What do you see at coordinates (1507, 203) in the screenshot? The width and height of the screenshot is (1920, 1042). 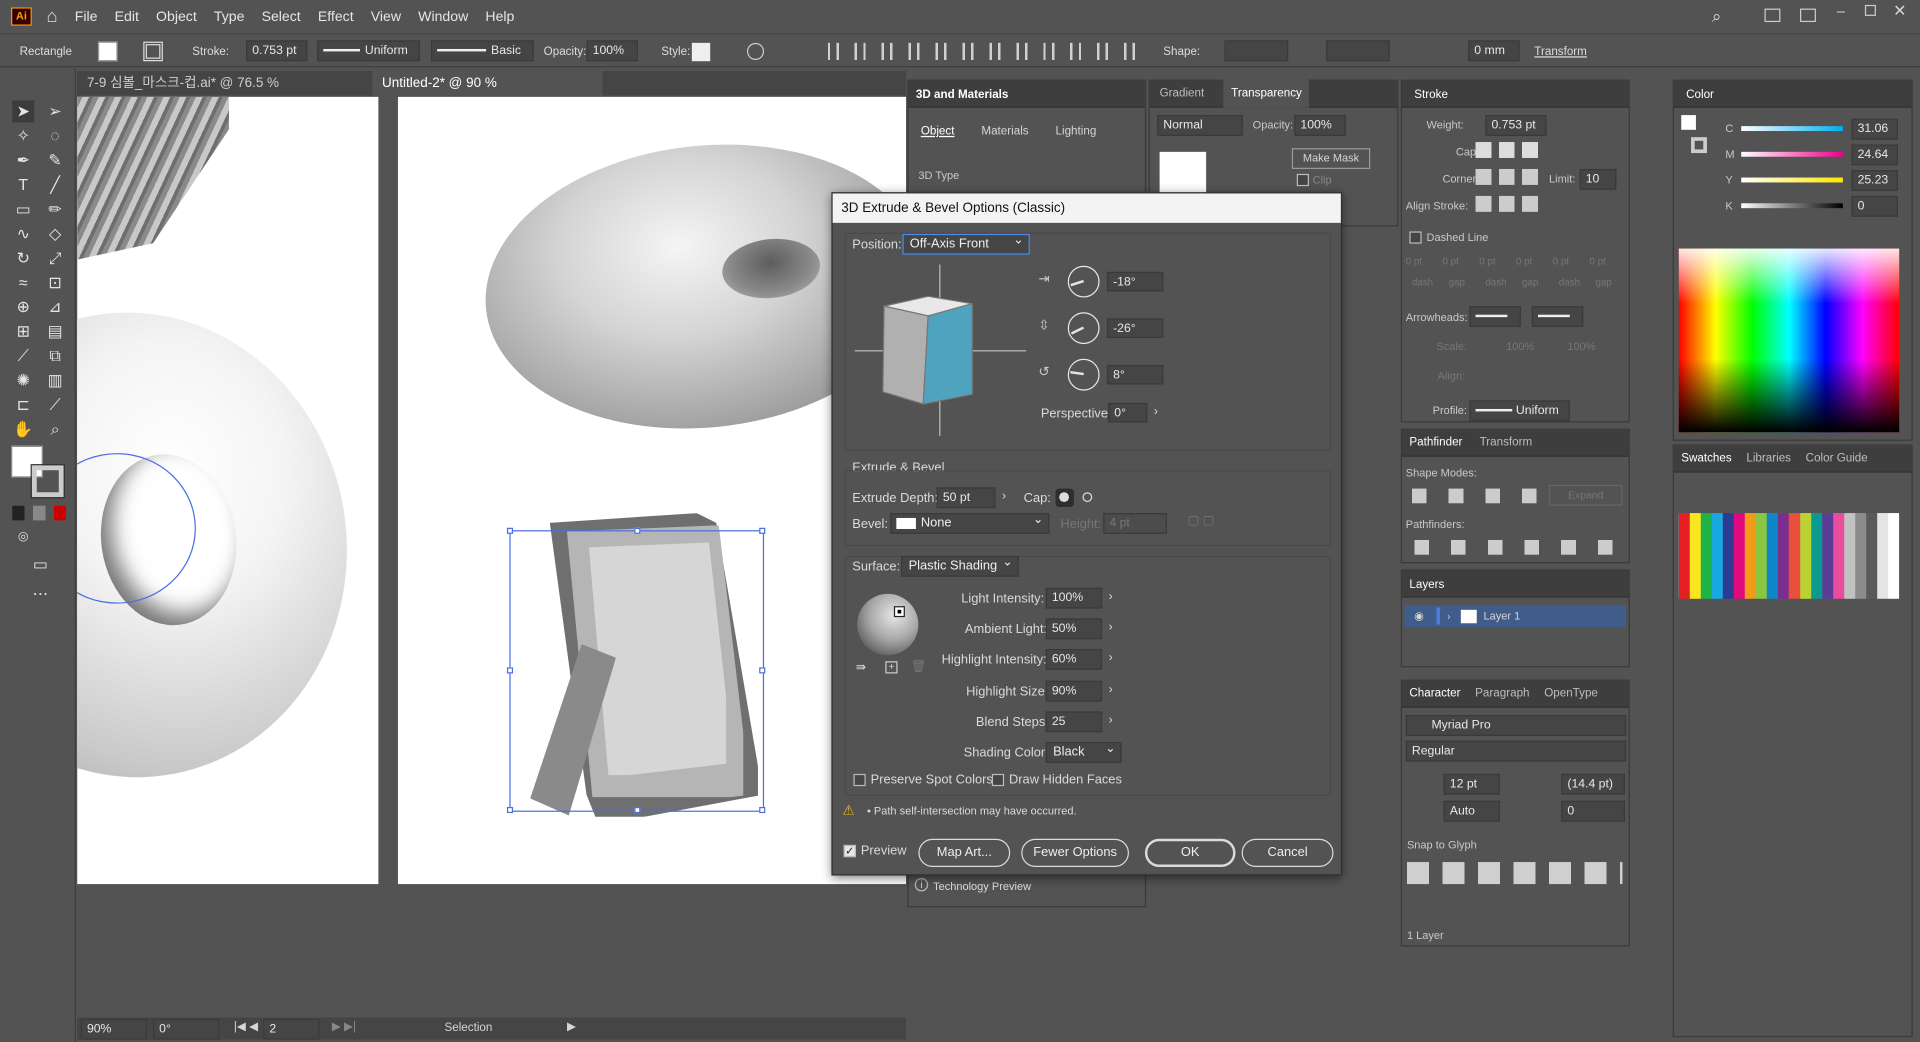 I see `align-stroke-buttons` at bounding box center [1507, 203].